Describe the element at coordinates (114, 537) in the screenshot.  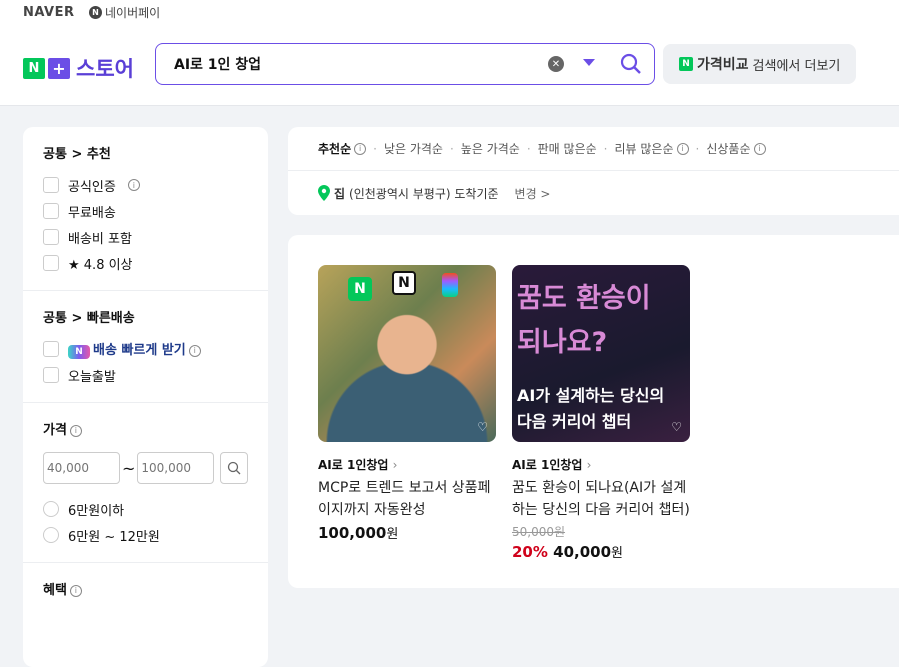
I see `range-label: 6만원 ~ 12만원` at that location.